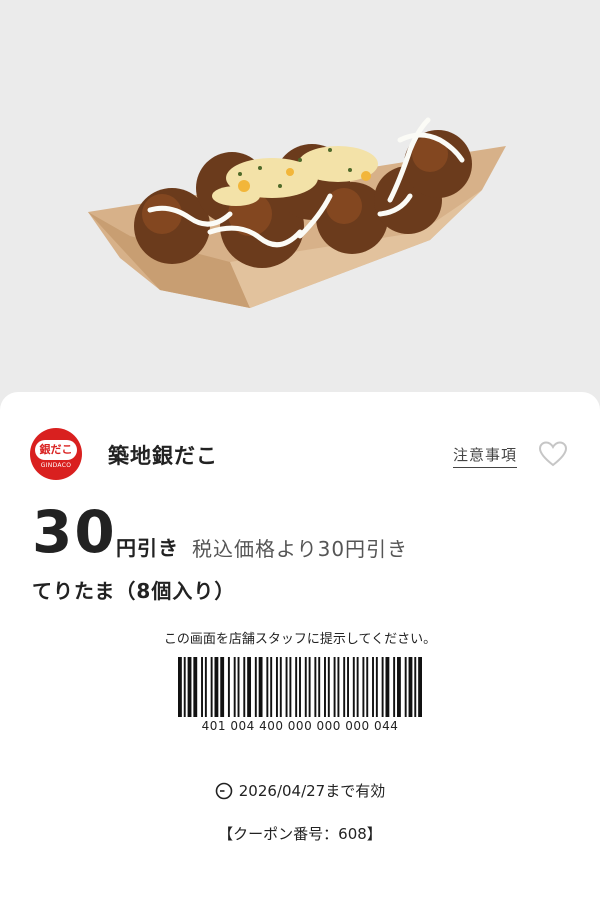  I want to click on validity-text: 2026/04/27まで有効, so click(312, 791).